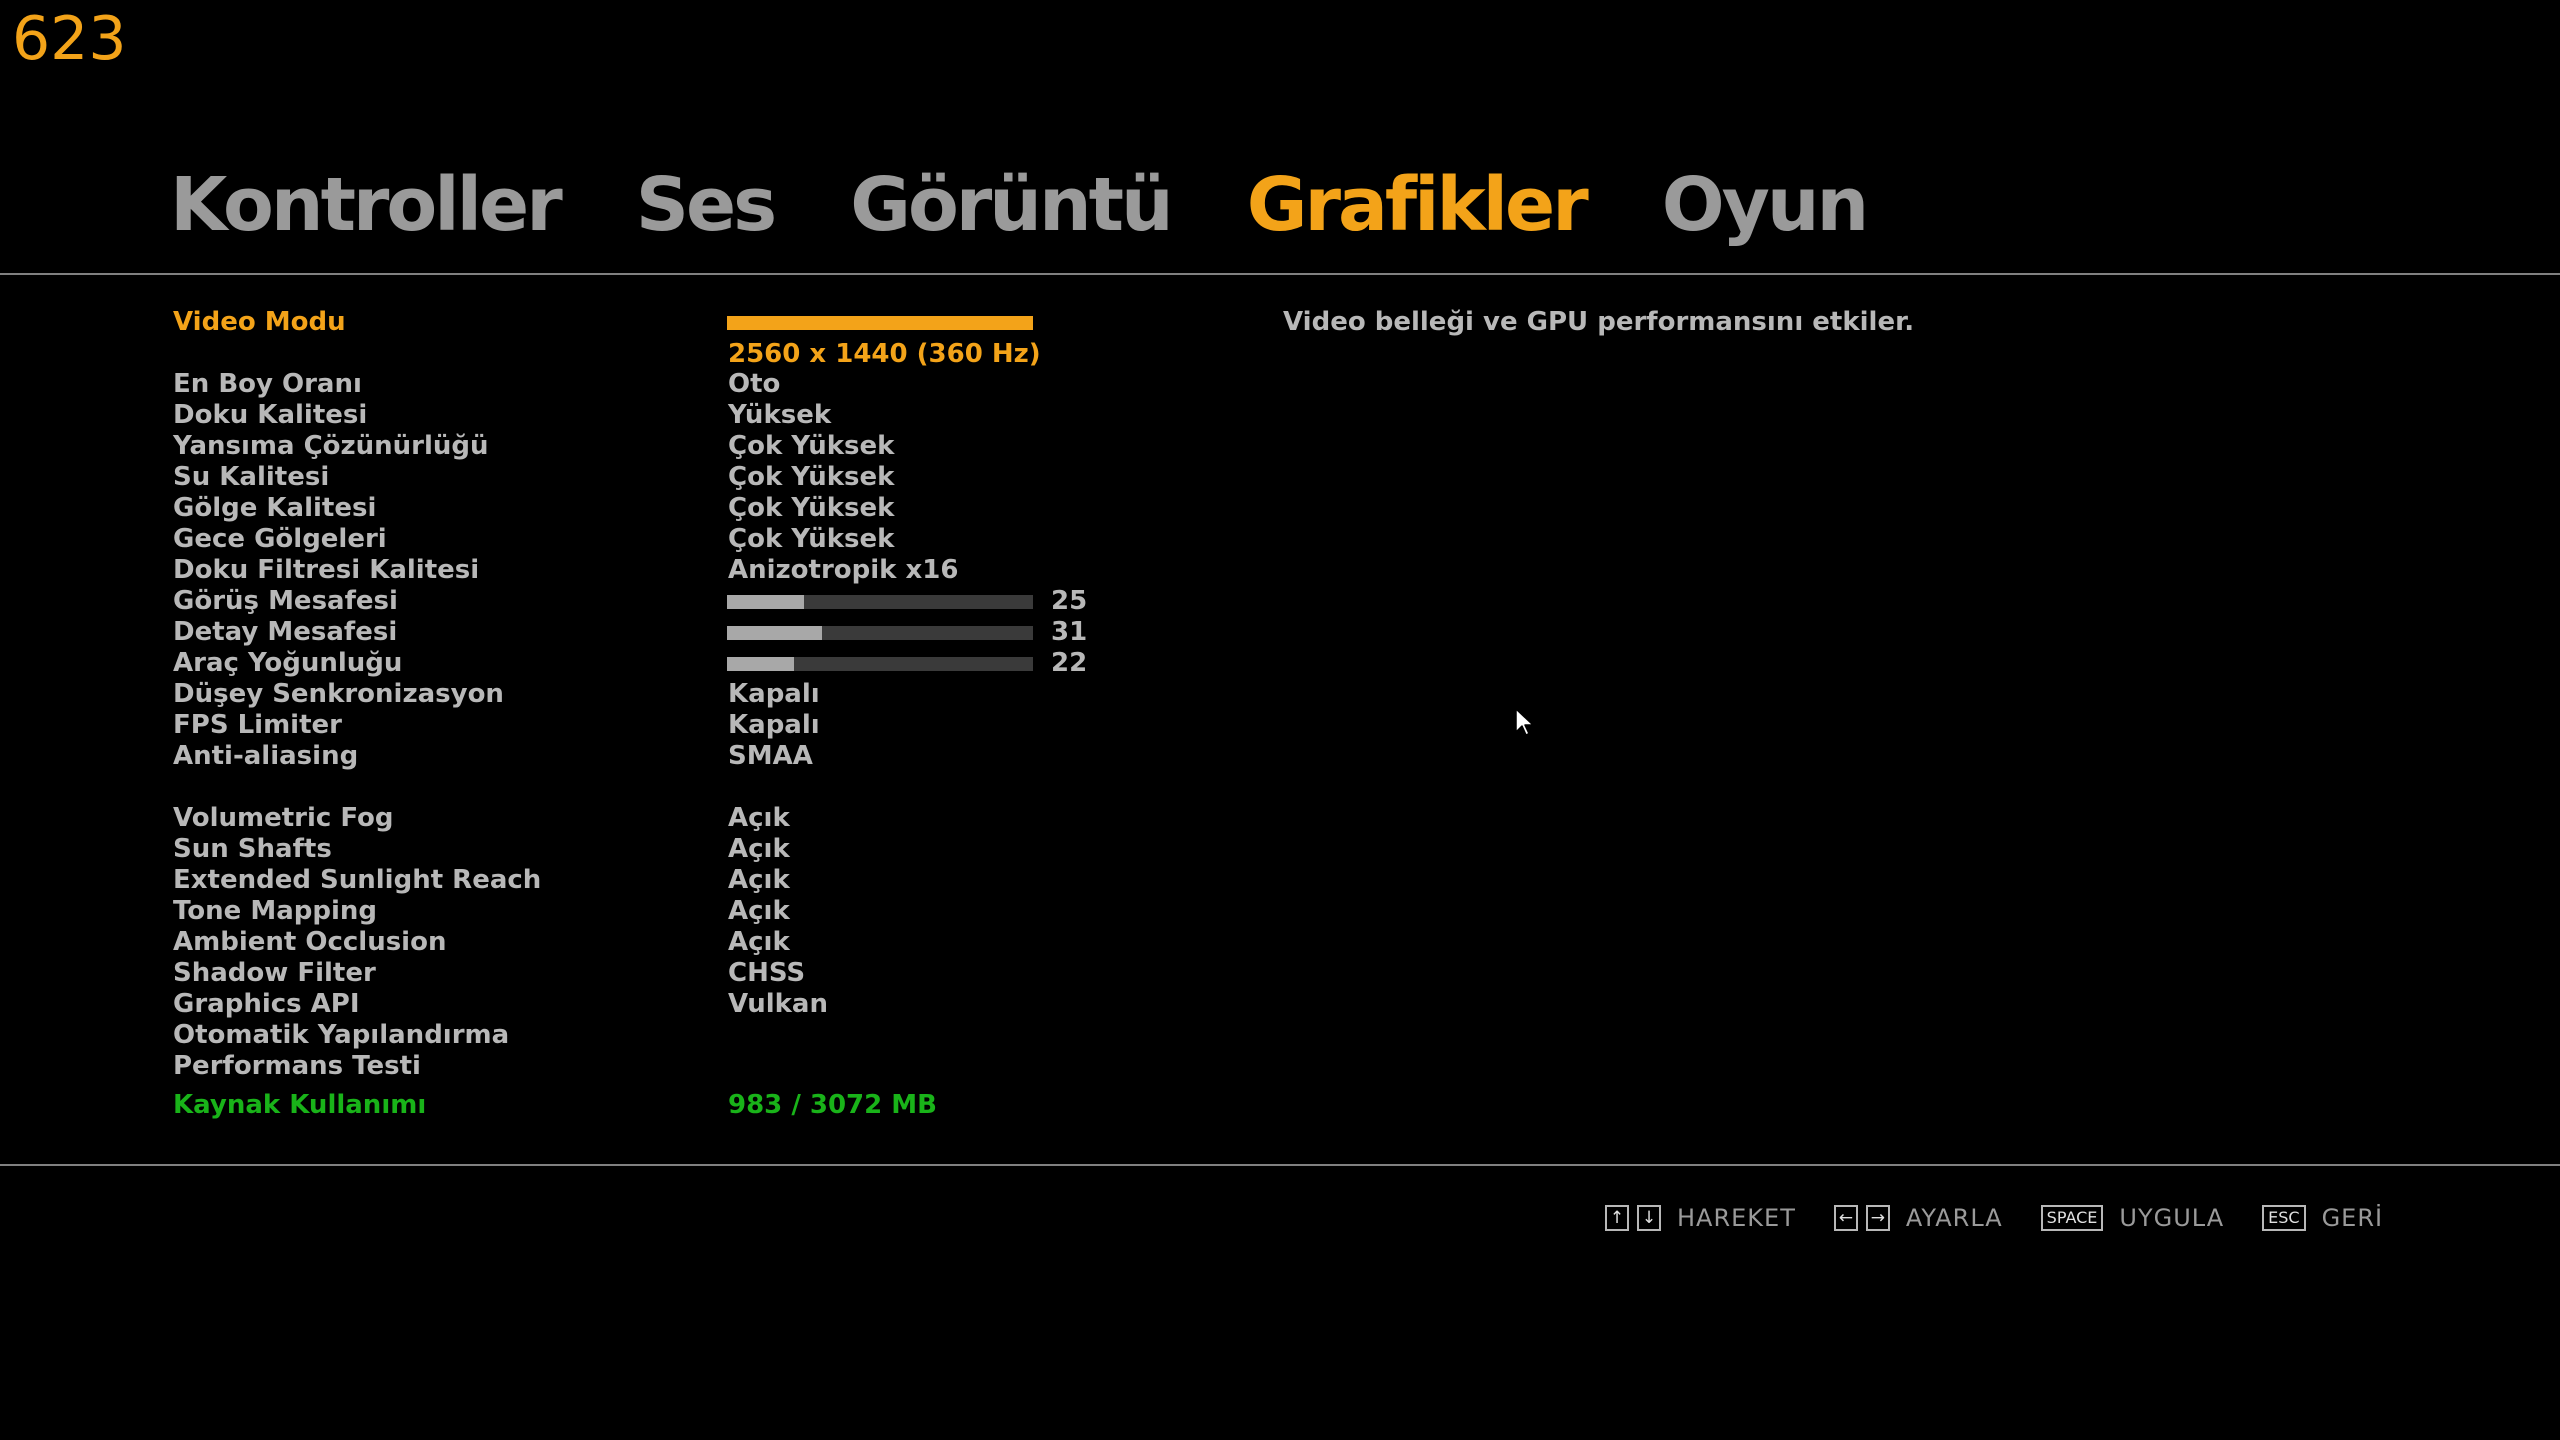  I want to click on arrow-left-key-icon: ←, so click(1845, 1218).